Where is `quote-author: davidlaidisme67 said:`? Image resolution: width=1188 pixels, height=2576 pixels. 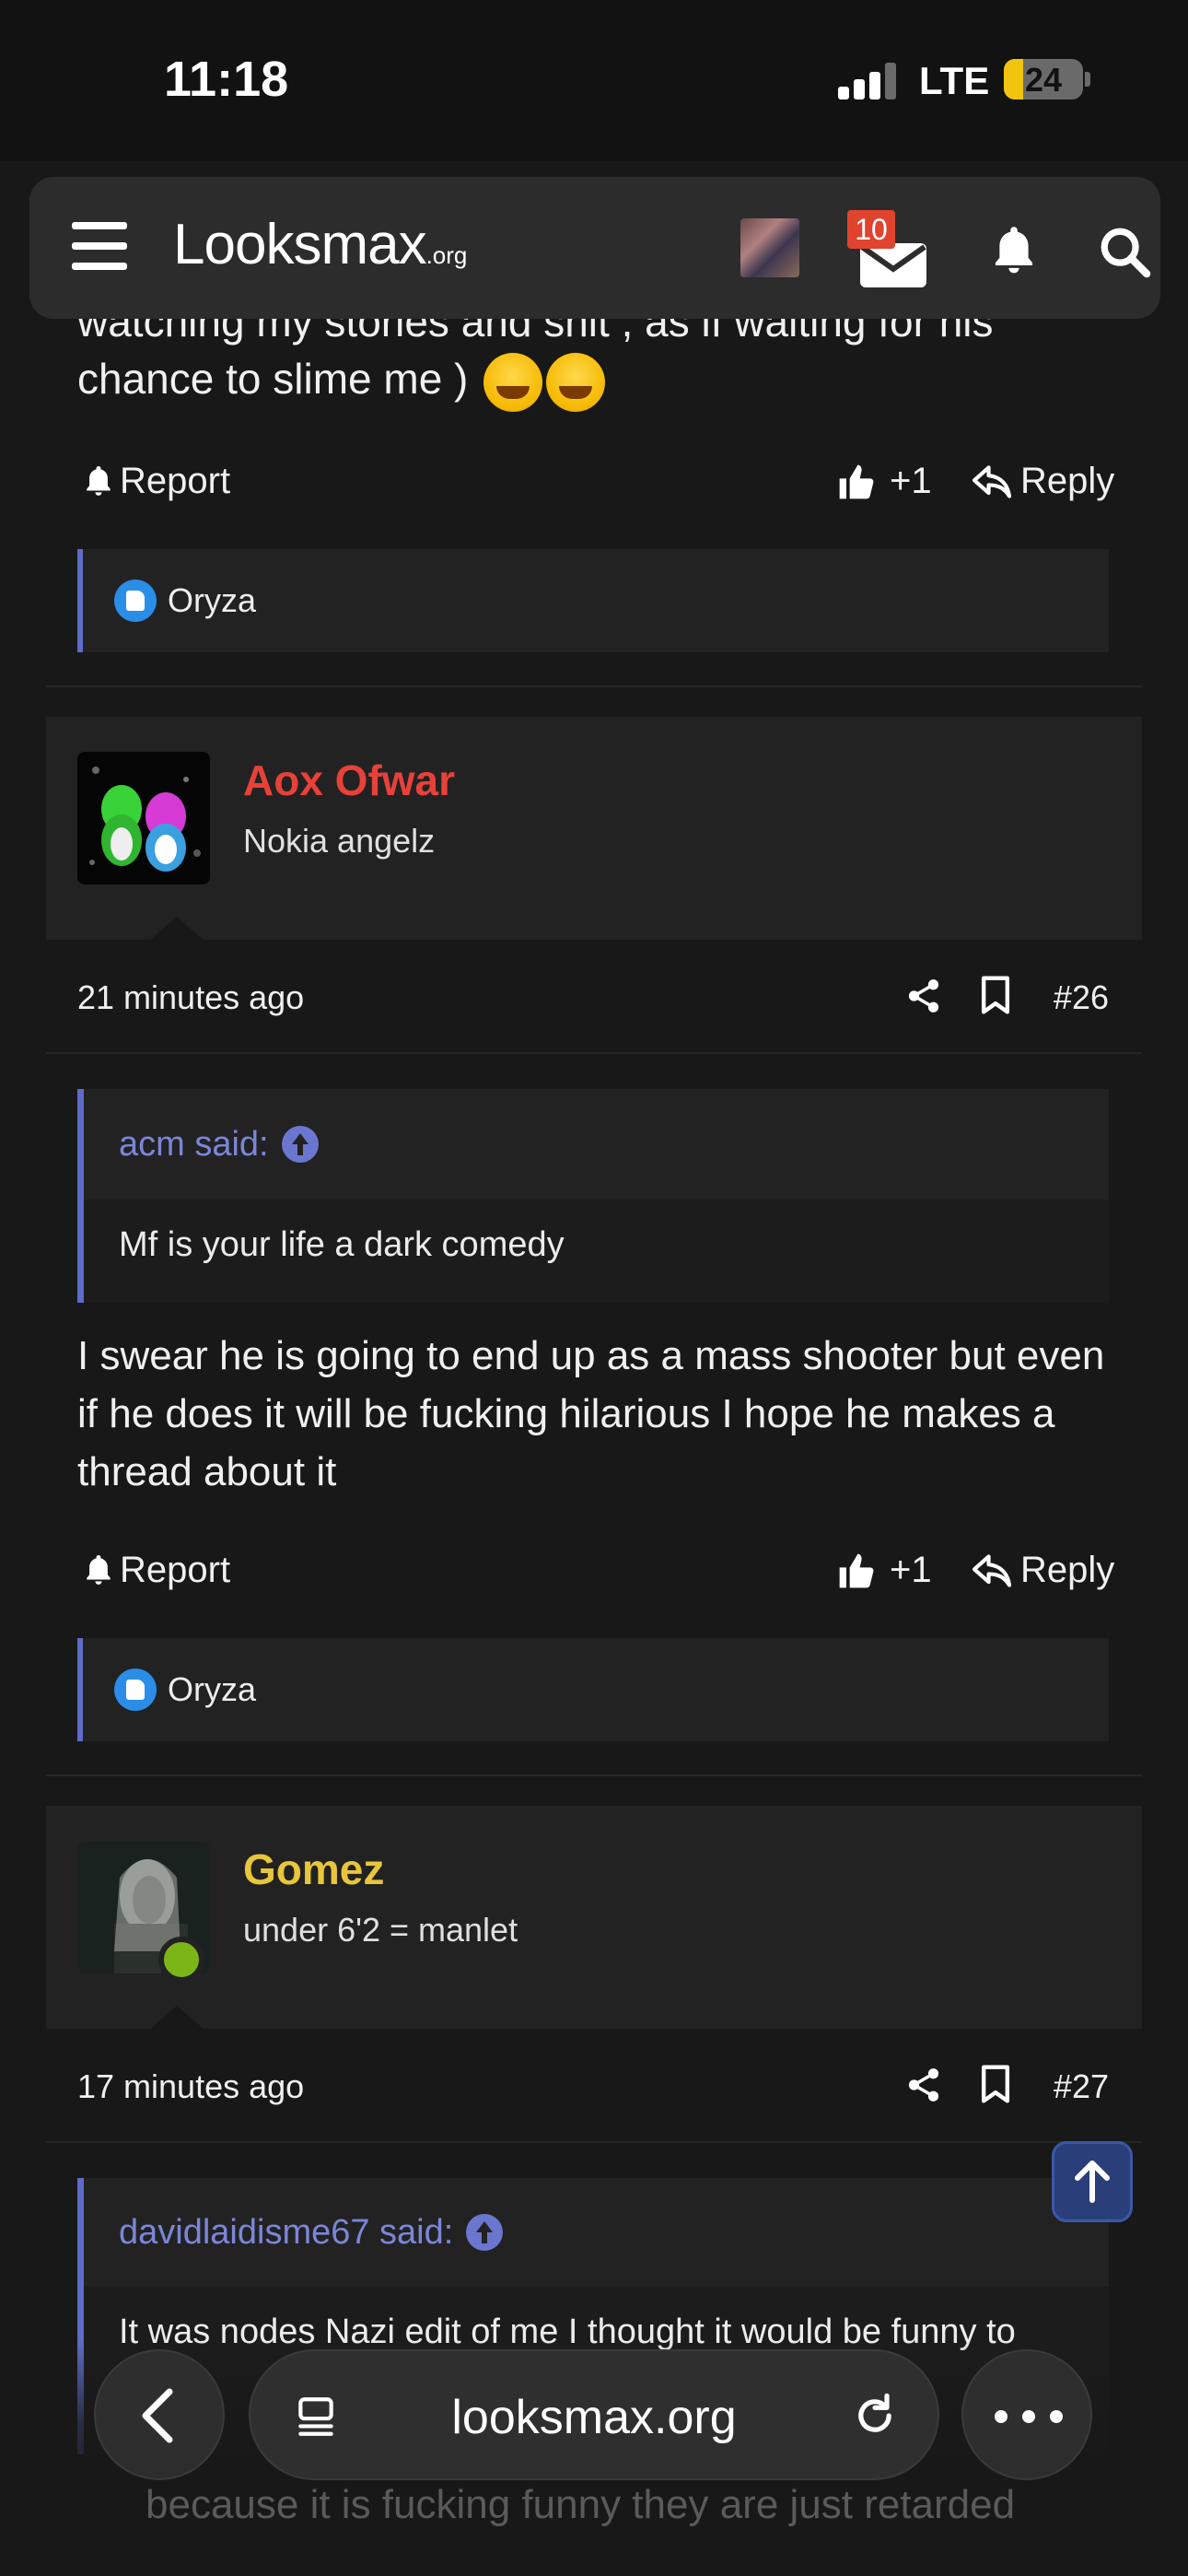
quote-author: davidlaidisme67 said: is located at coordinates (286, 2233).